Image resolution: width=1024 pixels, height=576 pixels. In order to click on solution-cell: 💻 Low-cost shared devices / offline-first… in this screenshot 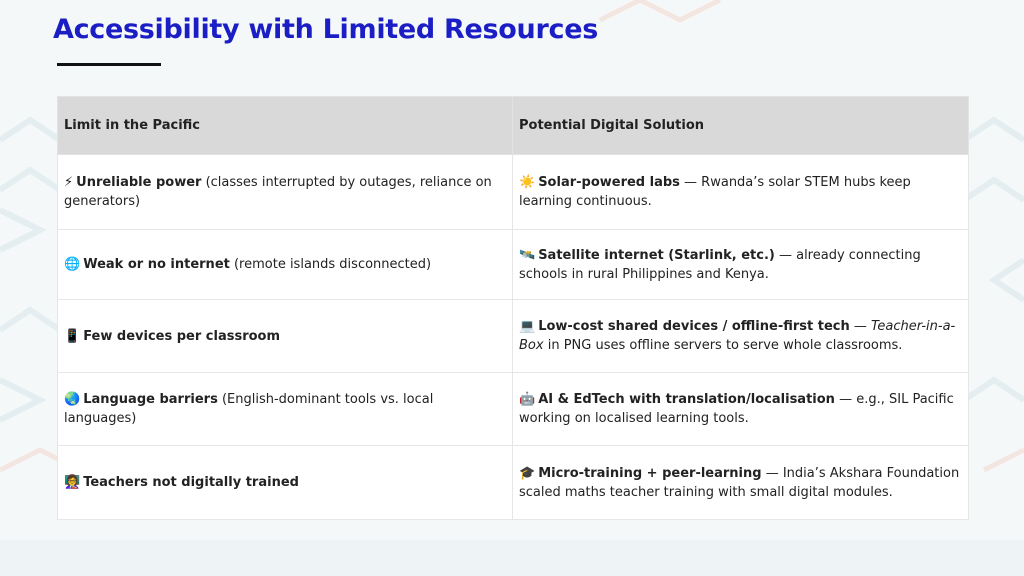, I will do `click(740, 336)`.